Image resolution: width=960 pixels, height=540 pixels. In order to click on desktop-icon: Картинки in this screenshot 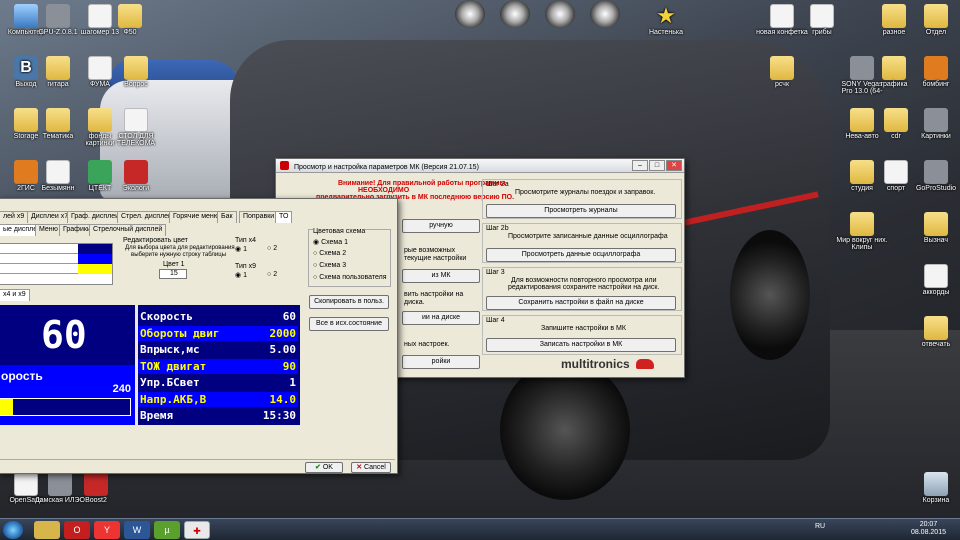, I will do `click(935, 124)`.